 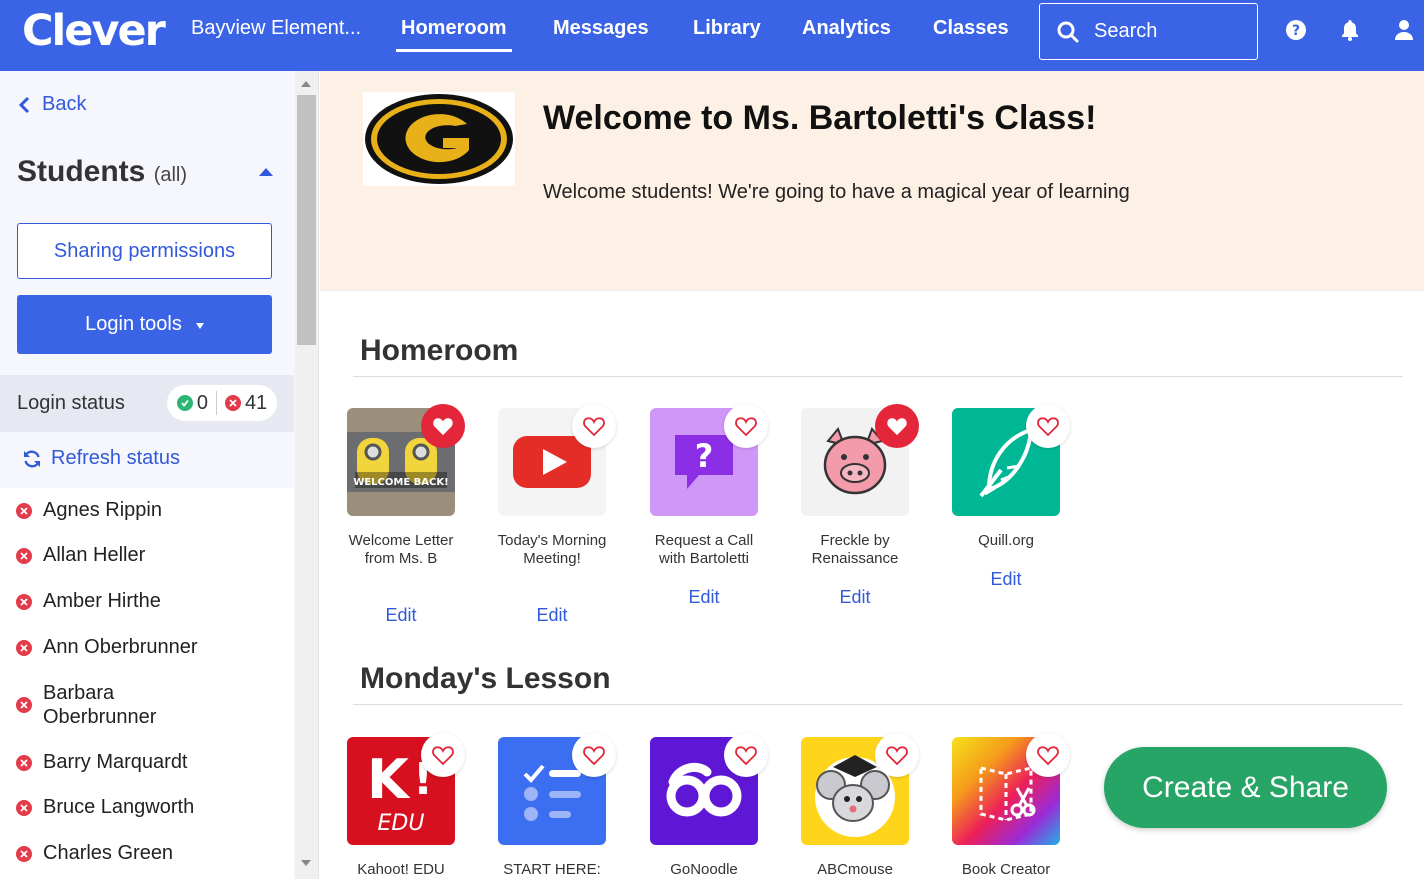 I want to click on refresh-status-label: Refresh status, so click(x=115, y=458).